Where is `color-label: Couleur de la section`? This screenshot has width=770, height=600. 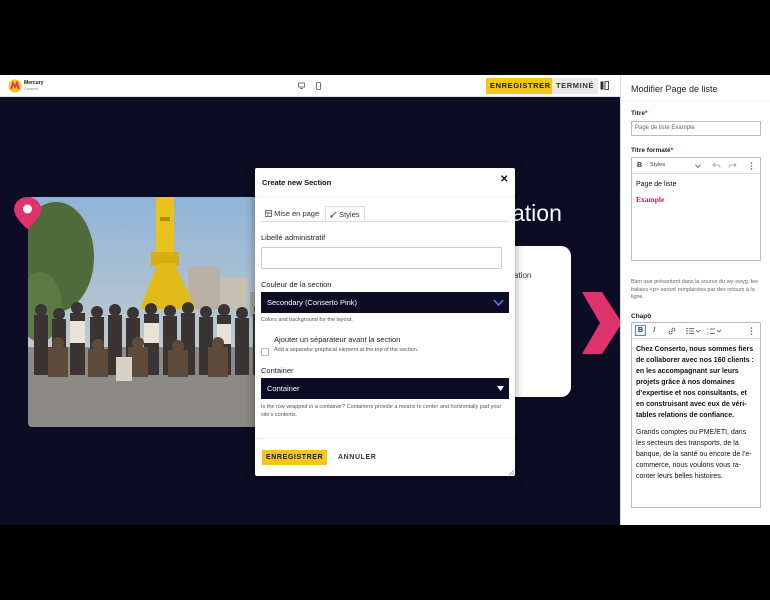 color-label: Couleur de la section is located at coordinates (296, 284).